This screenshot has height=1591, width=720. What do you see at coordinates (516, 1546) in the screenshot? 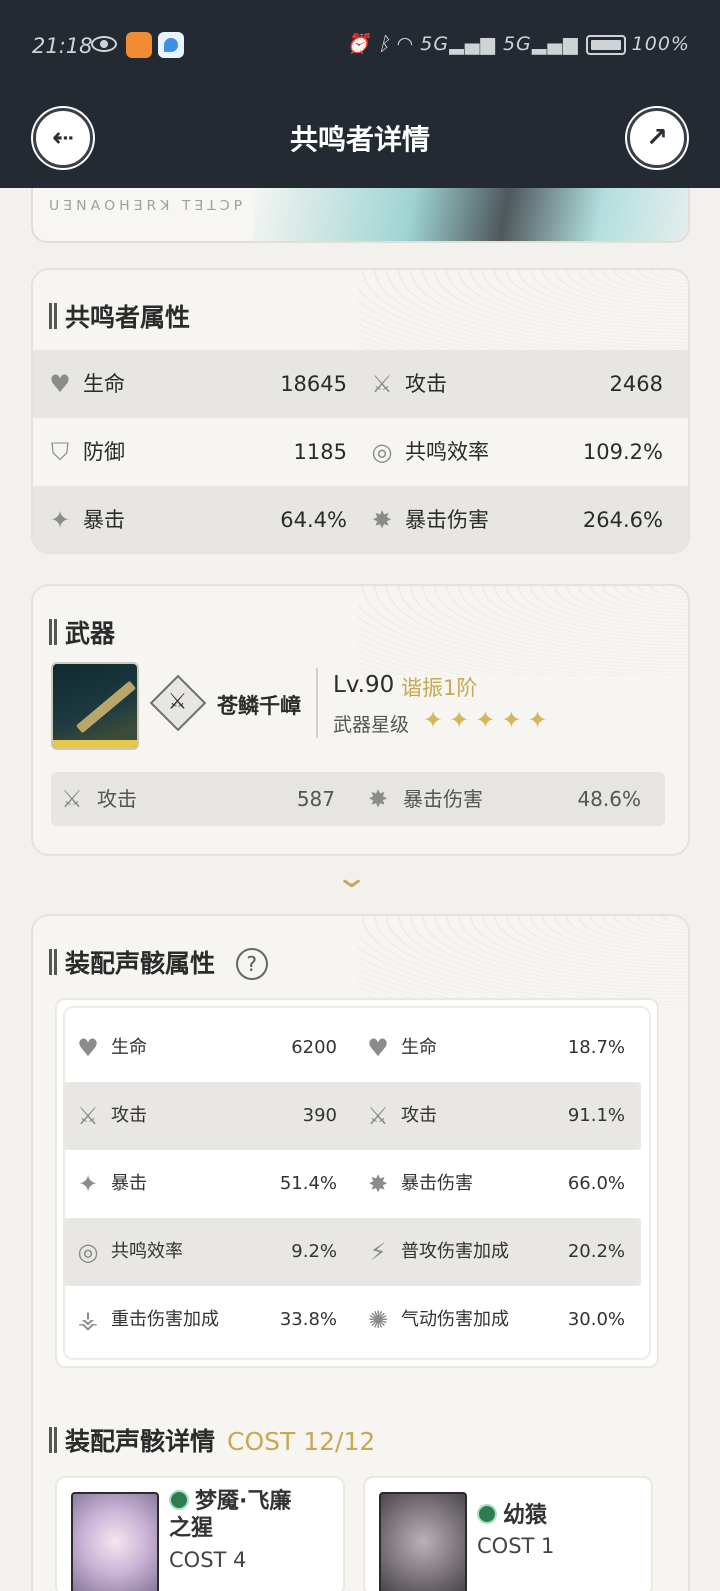
I see `echo-cost: COST 1` at bounding box center [516, 1546].